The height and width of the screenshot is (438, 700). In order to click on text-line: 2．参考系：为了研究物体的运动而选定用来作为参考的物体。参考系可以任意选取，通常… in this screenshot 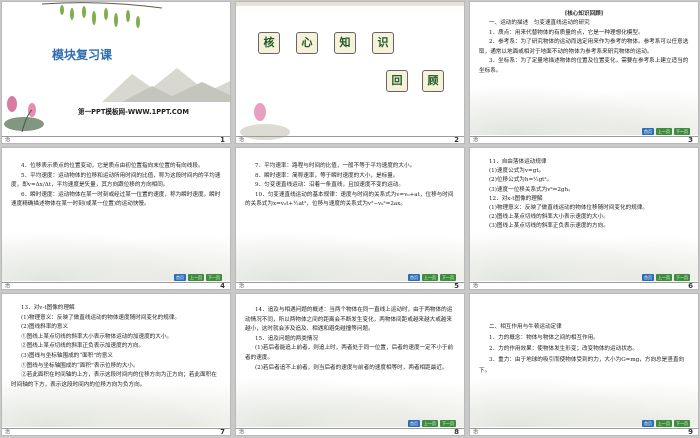, I will do `click(584, 47)`.